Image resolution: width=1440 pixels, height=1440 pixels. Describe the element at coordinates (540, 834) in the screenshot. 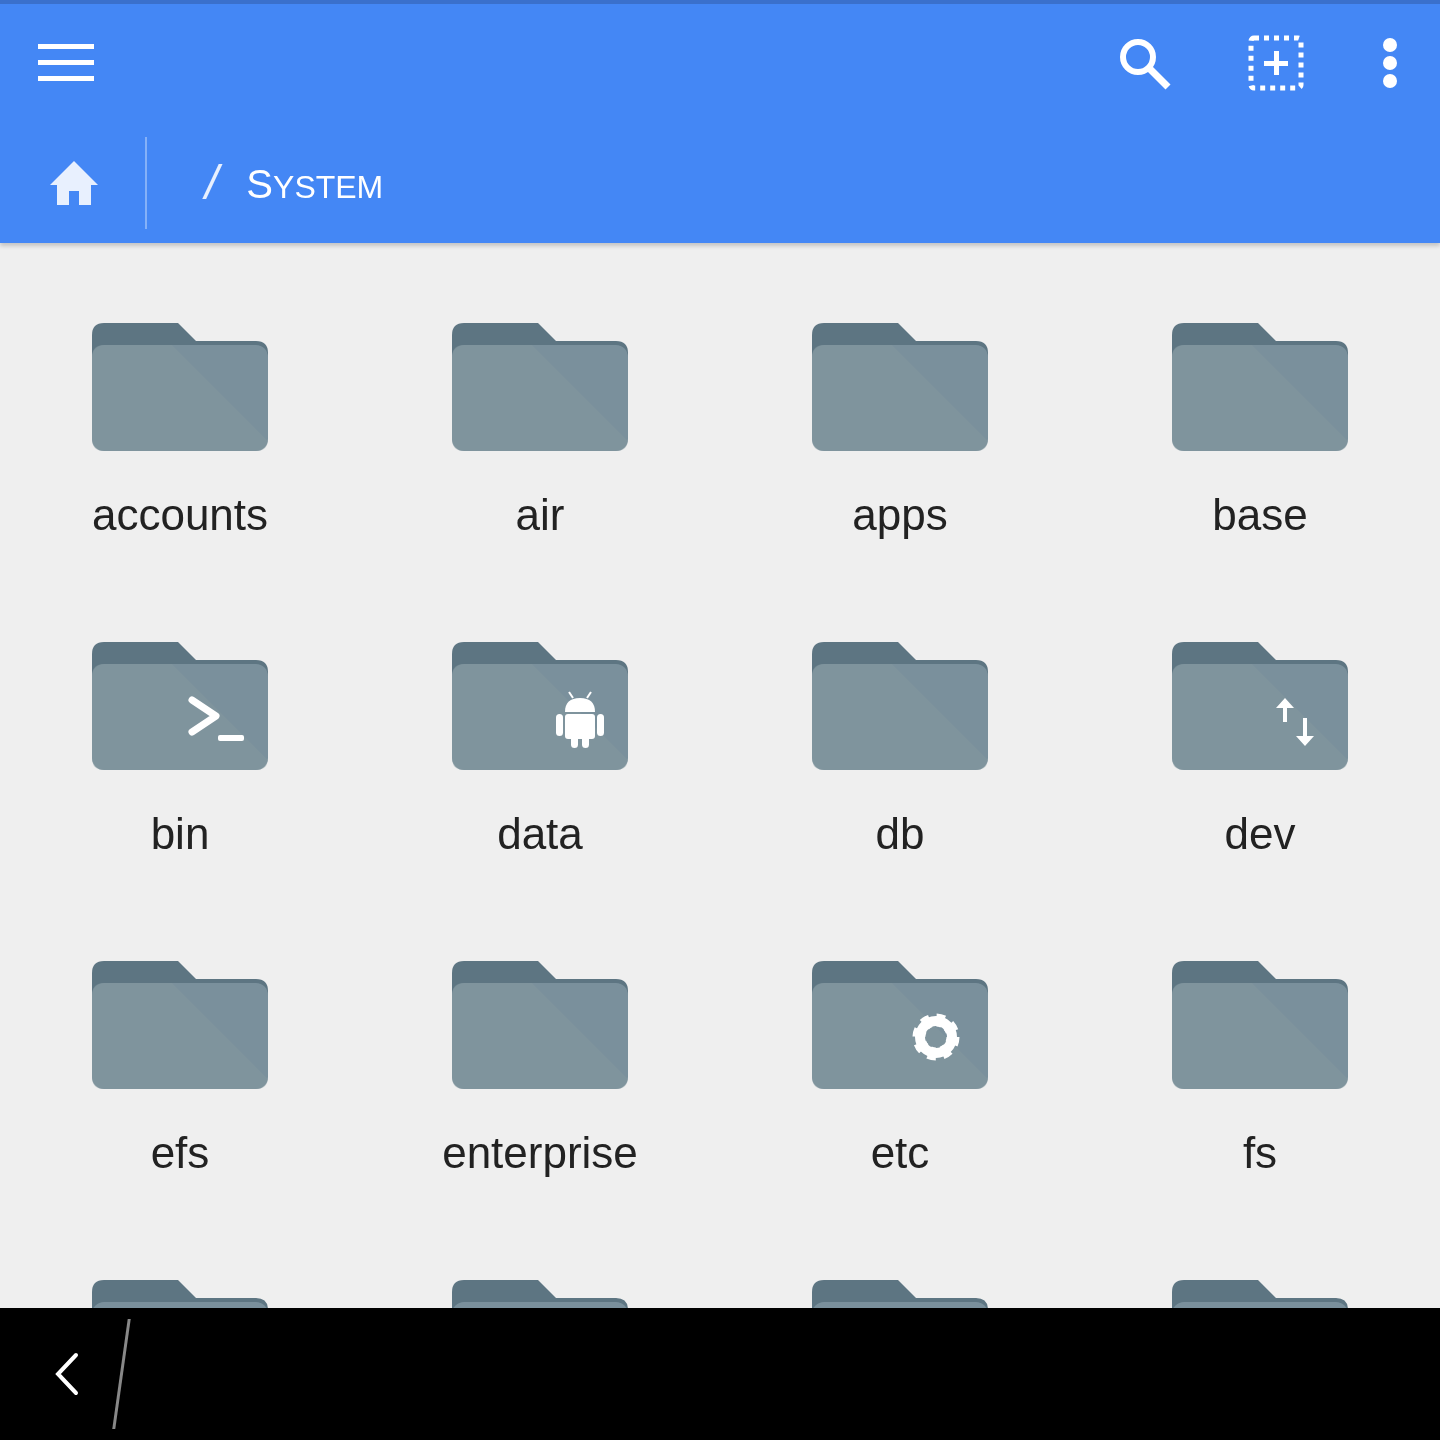

I see `folder-name: data` at that location.